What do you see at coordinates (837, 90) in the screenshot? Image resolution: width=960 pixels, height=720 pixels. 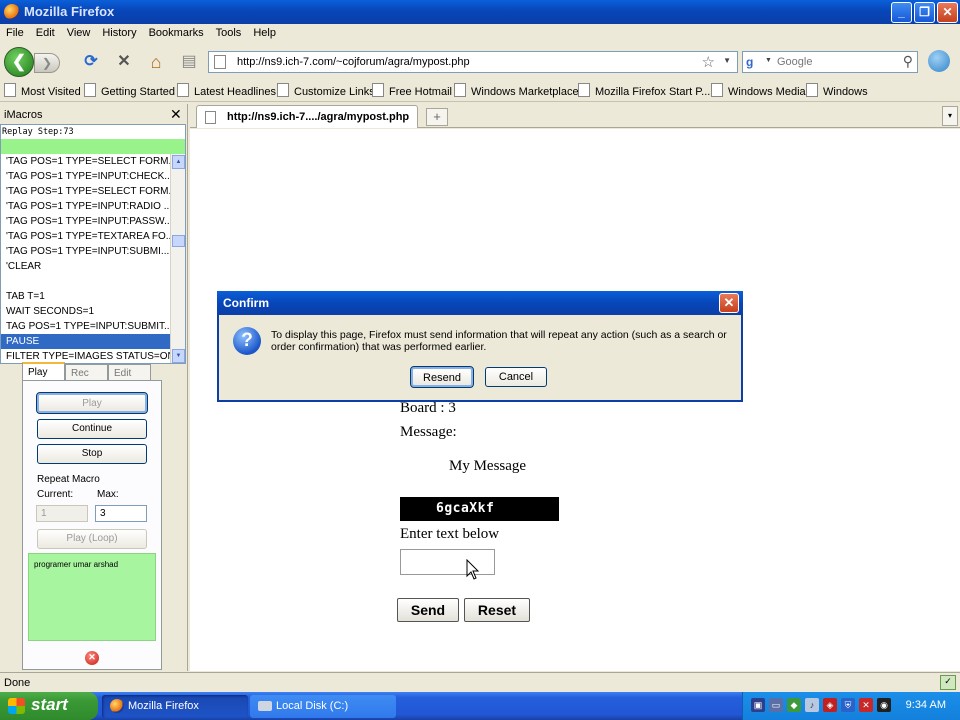 I see `bookmark-windows: Windows` at bounding box center [837, 90].